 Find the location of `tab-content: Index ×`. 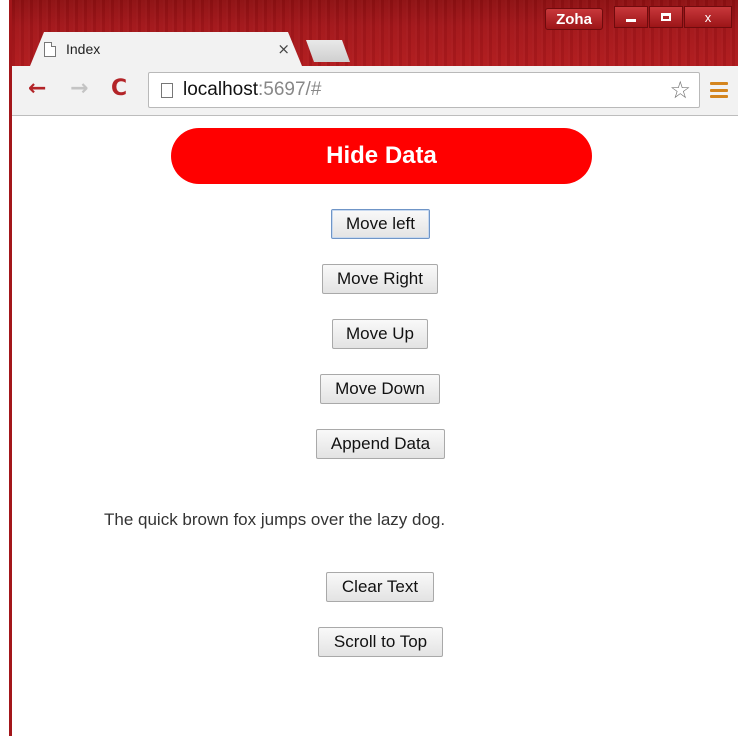

tab-content: Index × is located at coordinates (169, 49).